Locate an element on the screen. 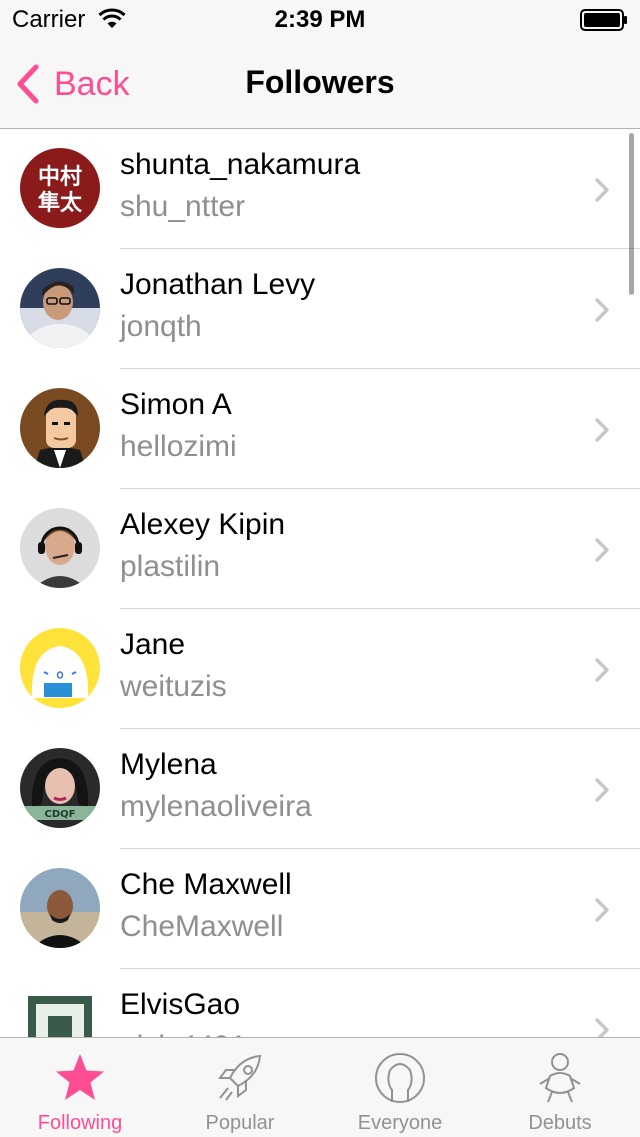  tab-label: Following is located at coordinates (80, 1123).